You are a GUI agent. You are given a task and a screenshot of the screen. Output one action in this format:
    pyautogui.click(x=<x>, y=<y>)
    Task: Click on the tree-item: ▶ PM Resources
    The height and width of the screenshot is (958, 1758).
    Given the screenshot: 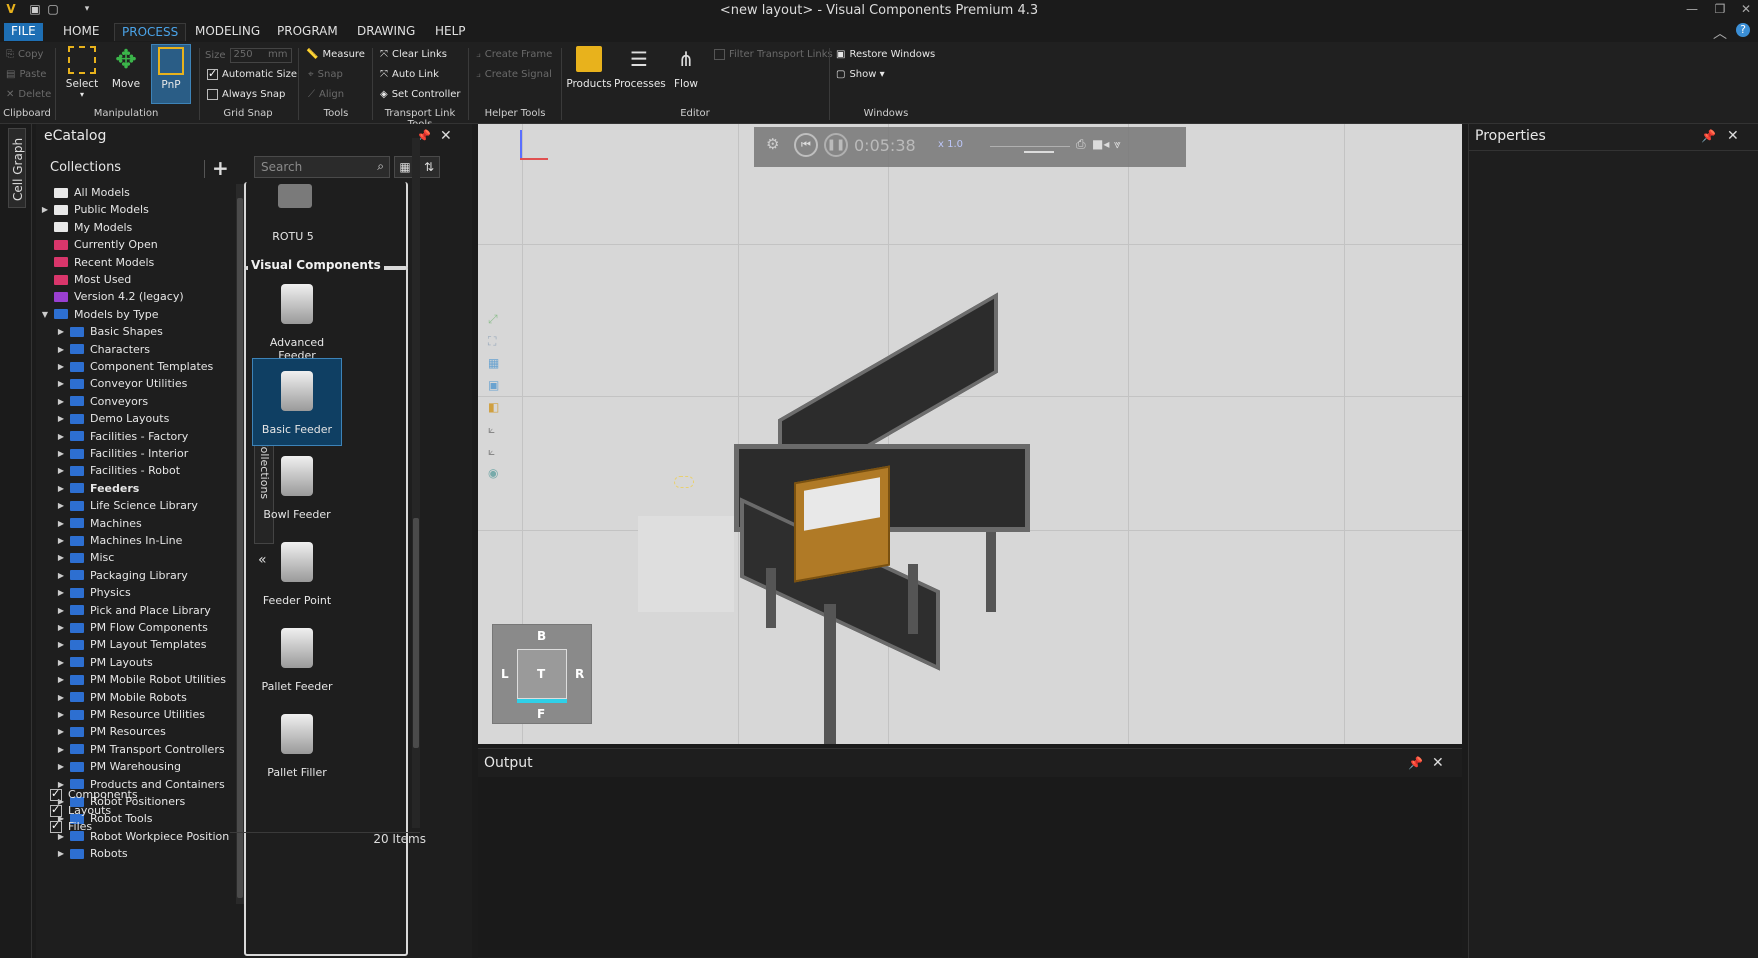 What is the action you would take?
    pyautogui.click(x=111, y=731)
    